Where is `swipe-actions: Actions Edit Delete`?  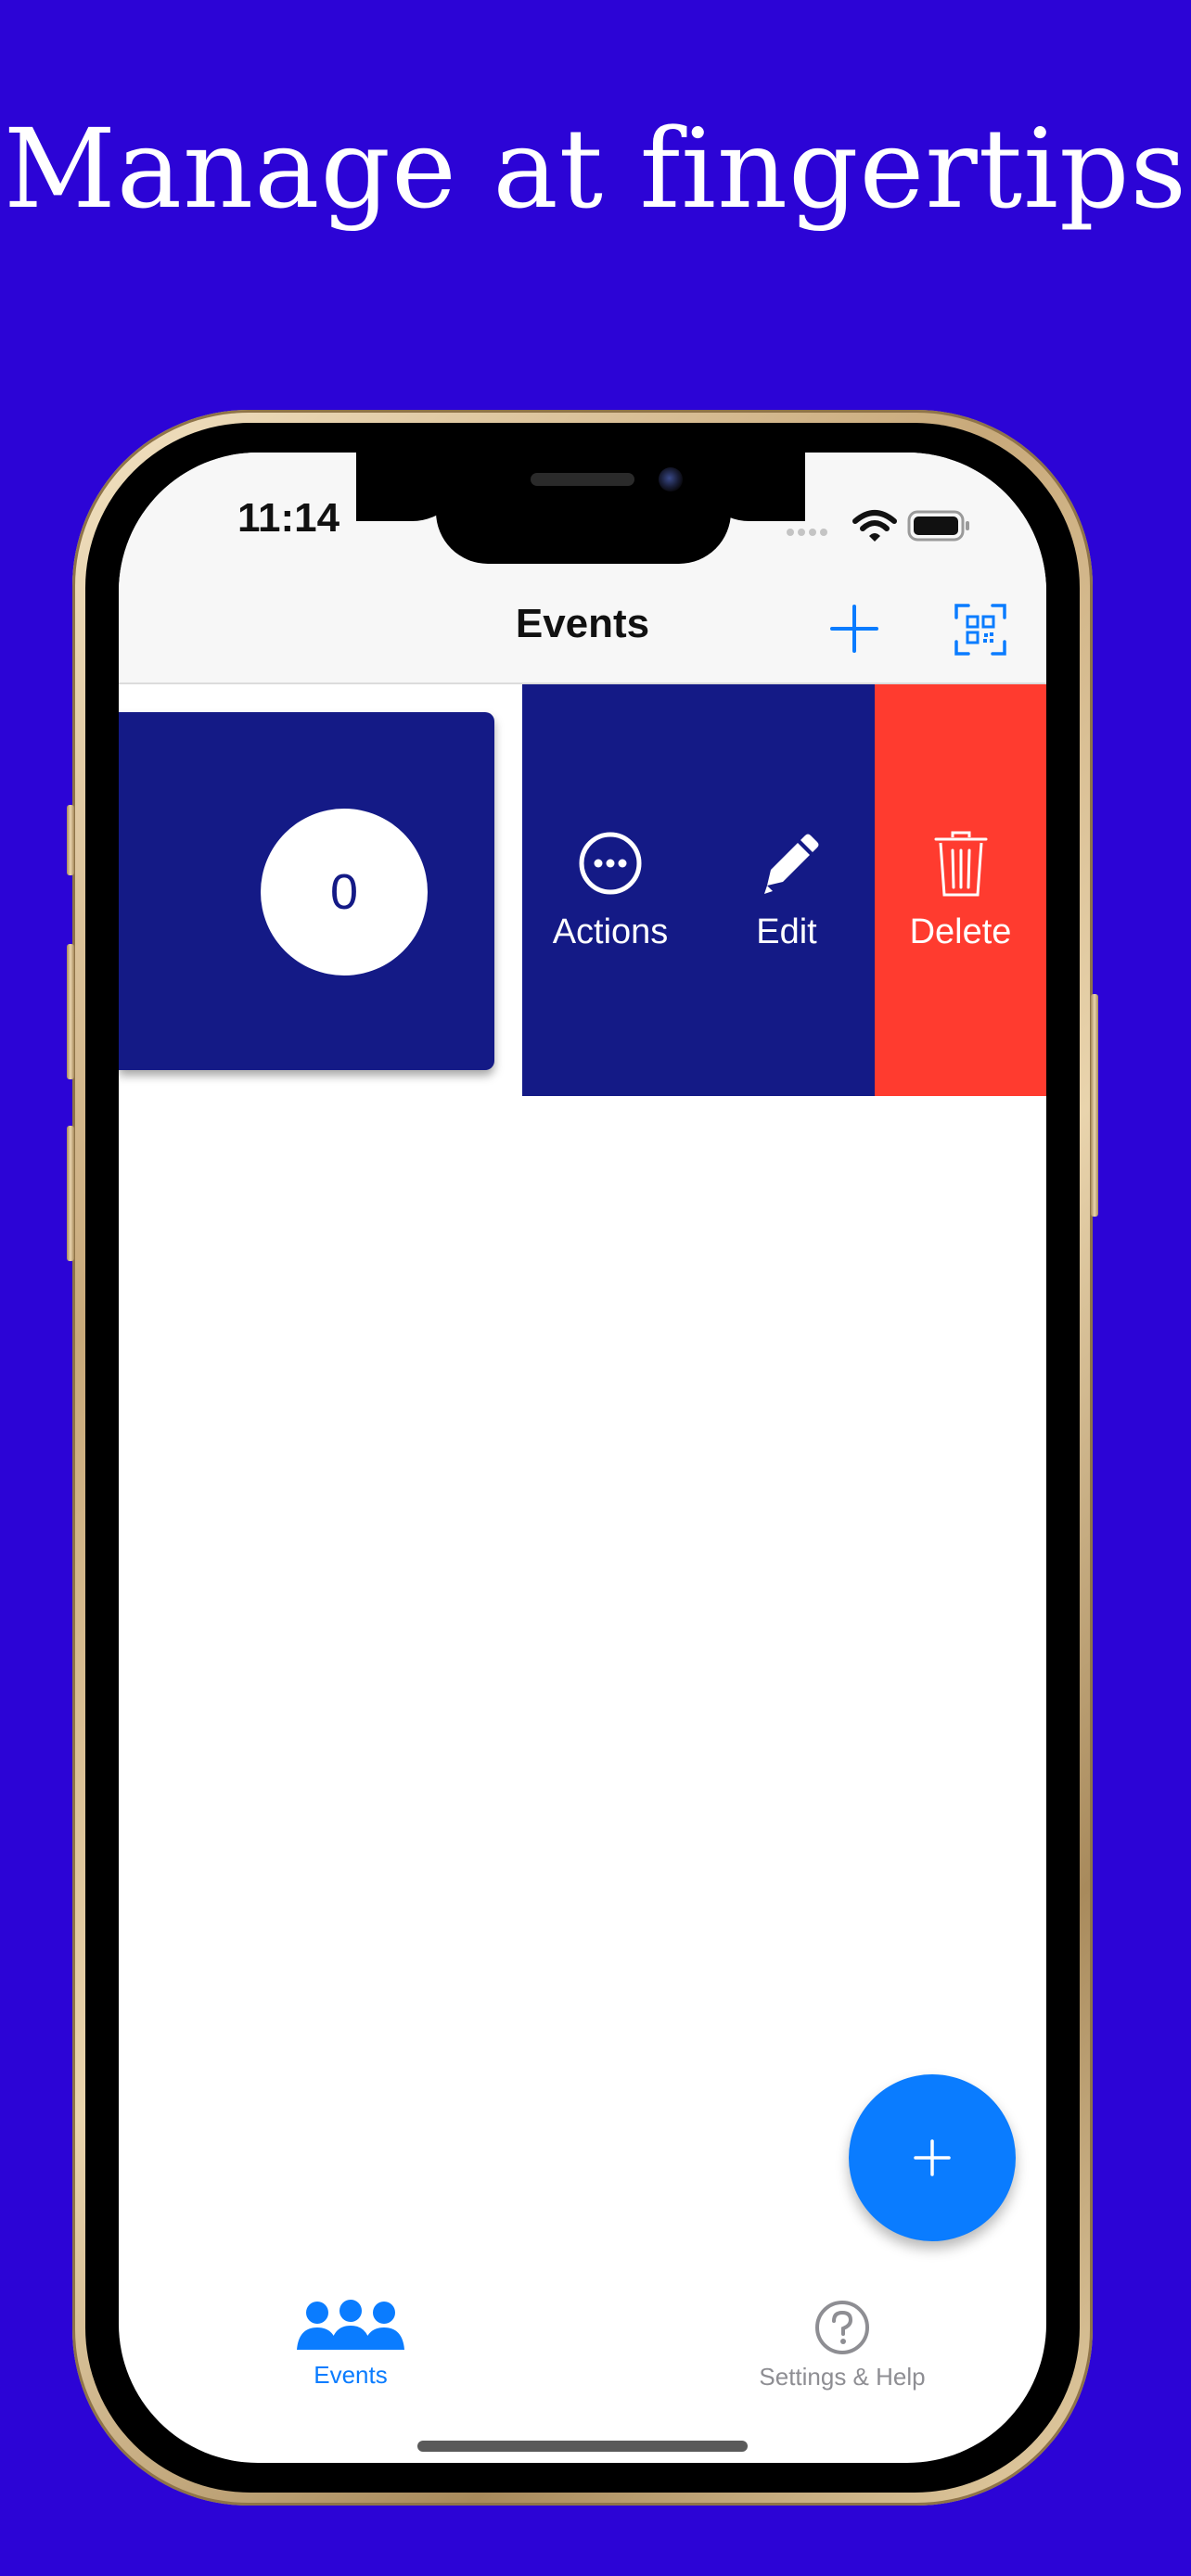
swipe-actions: Actions Edit Delete is located at coordinates (784, 890).